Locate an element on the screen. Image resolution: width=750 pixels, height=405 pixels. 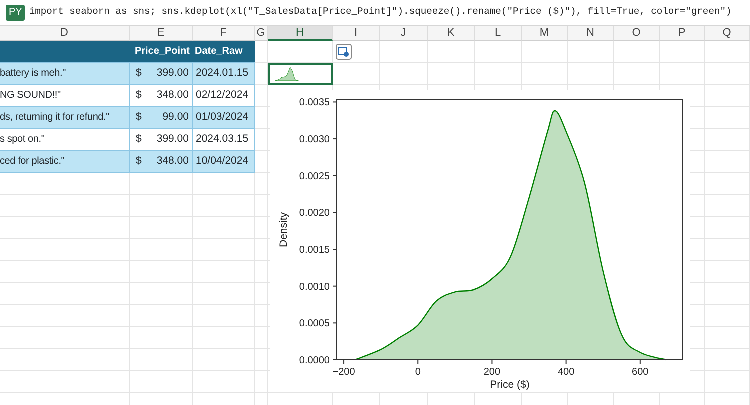
column-header: J is located at coordinates (404, 33).